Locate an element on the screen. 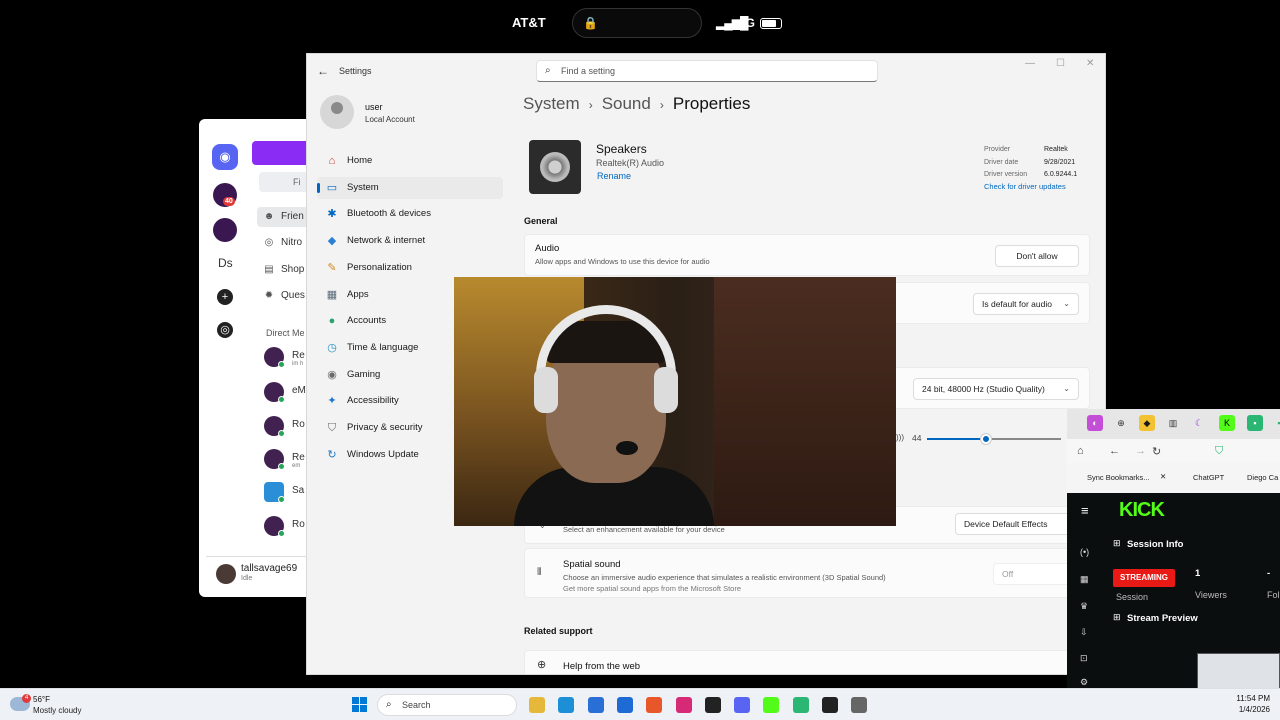 This screenshot has width=1280, height=720. audio-editor-icon is located at coordinates (712, 705).